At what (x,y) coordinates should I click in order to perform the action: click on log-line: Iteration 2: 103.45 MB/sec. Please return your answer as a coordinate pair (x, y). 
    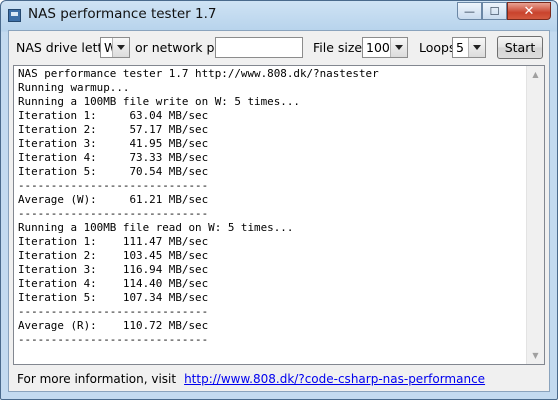
    Looking at the image, I should click on (113, 255).